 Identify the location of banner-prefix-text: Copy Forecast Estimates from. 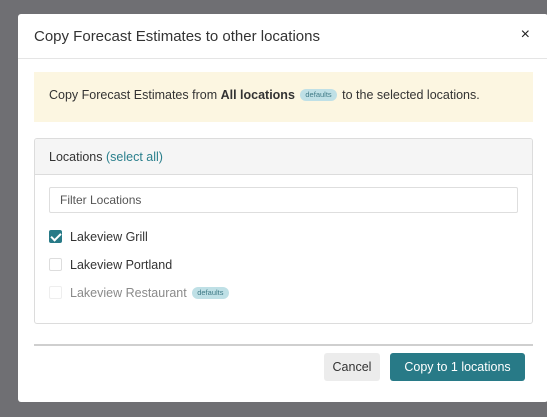
(135, 95).